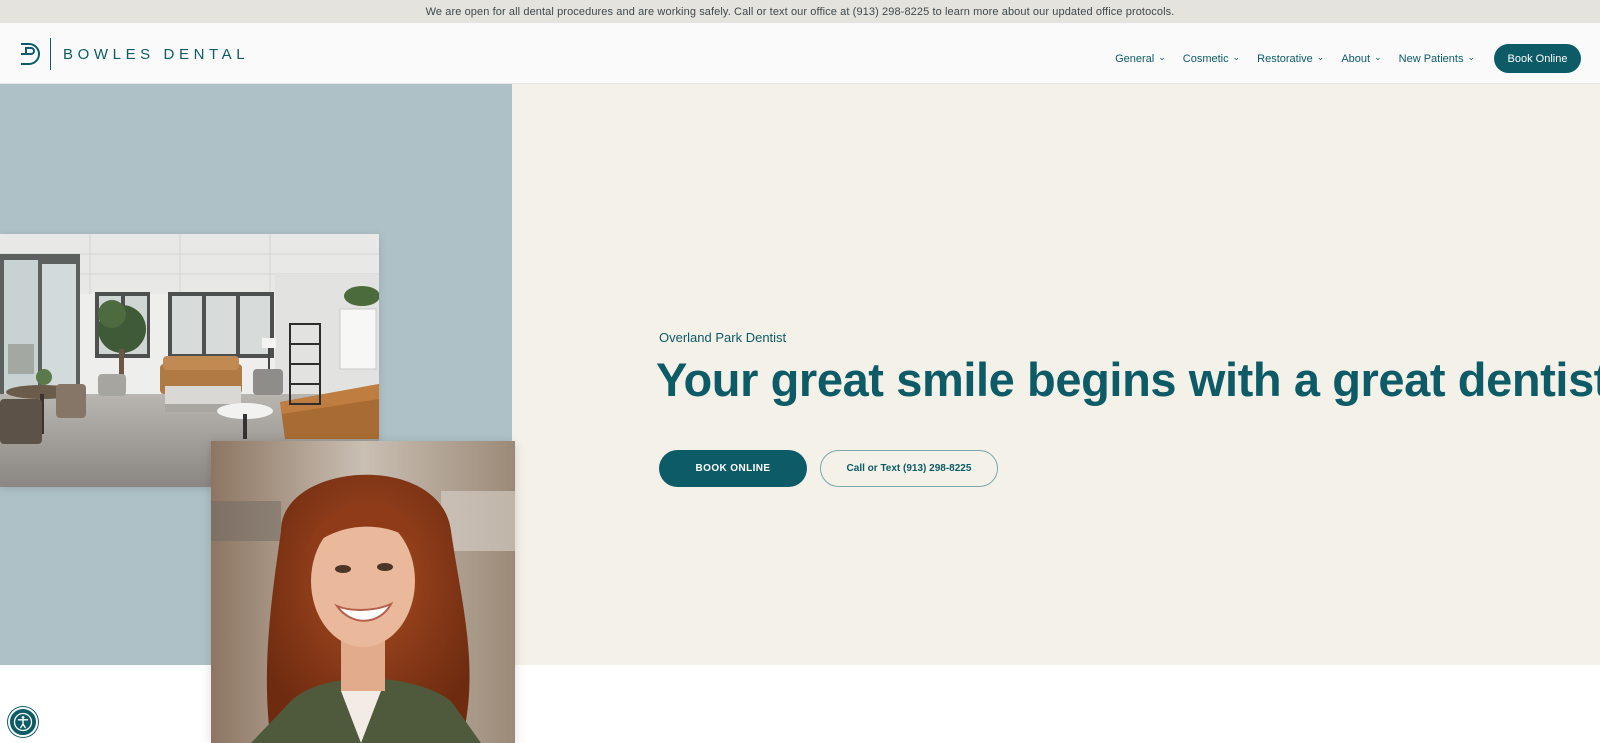  Describe the element at coordinates (50, 54) in the screenshot. I see `logo-divider` at that location.